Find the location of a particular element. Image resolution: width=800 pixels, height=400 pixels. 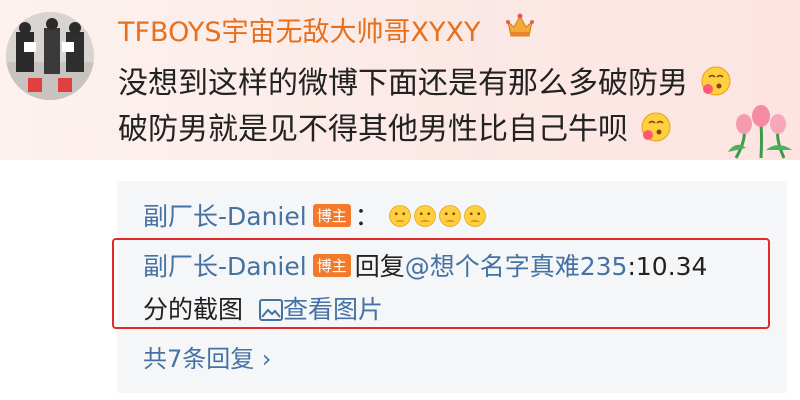

post-username: TFBOYS宇宙无敌大帅哥XYXY is located at coordinates (299, 29).